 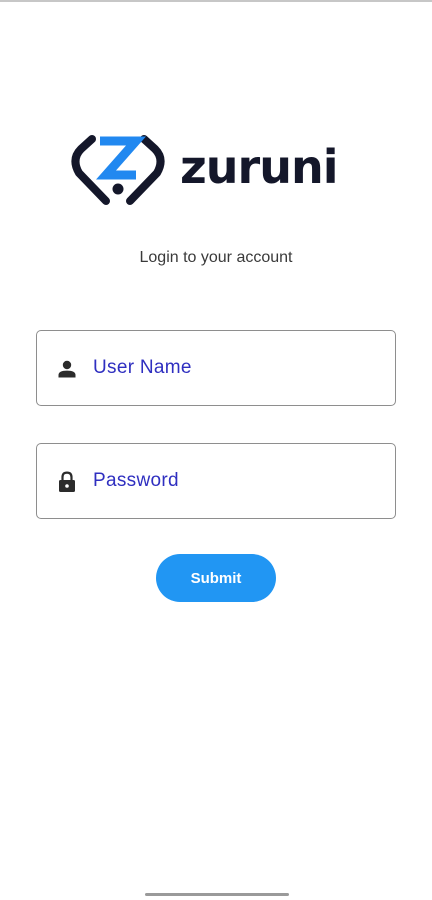 What do you see at coordinates (216, 257) in the screenshot?
I see `login-subtitle: Login to your account` at bounding box center [216, 257].